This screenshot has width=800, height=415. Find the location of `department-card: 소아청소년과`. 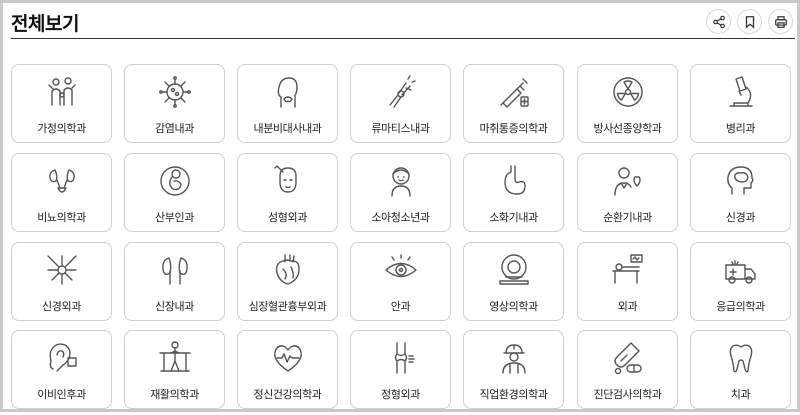

department-card: 소아청소년과 is located at coordinates (400, 192).